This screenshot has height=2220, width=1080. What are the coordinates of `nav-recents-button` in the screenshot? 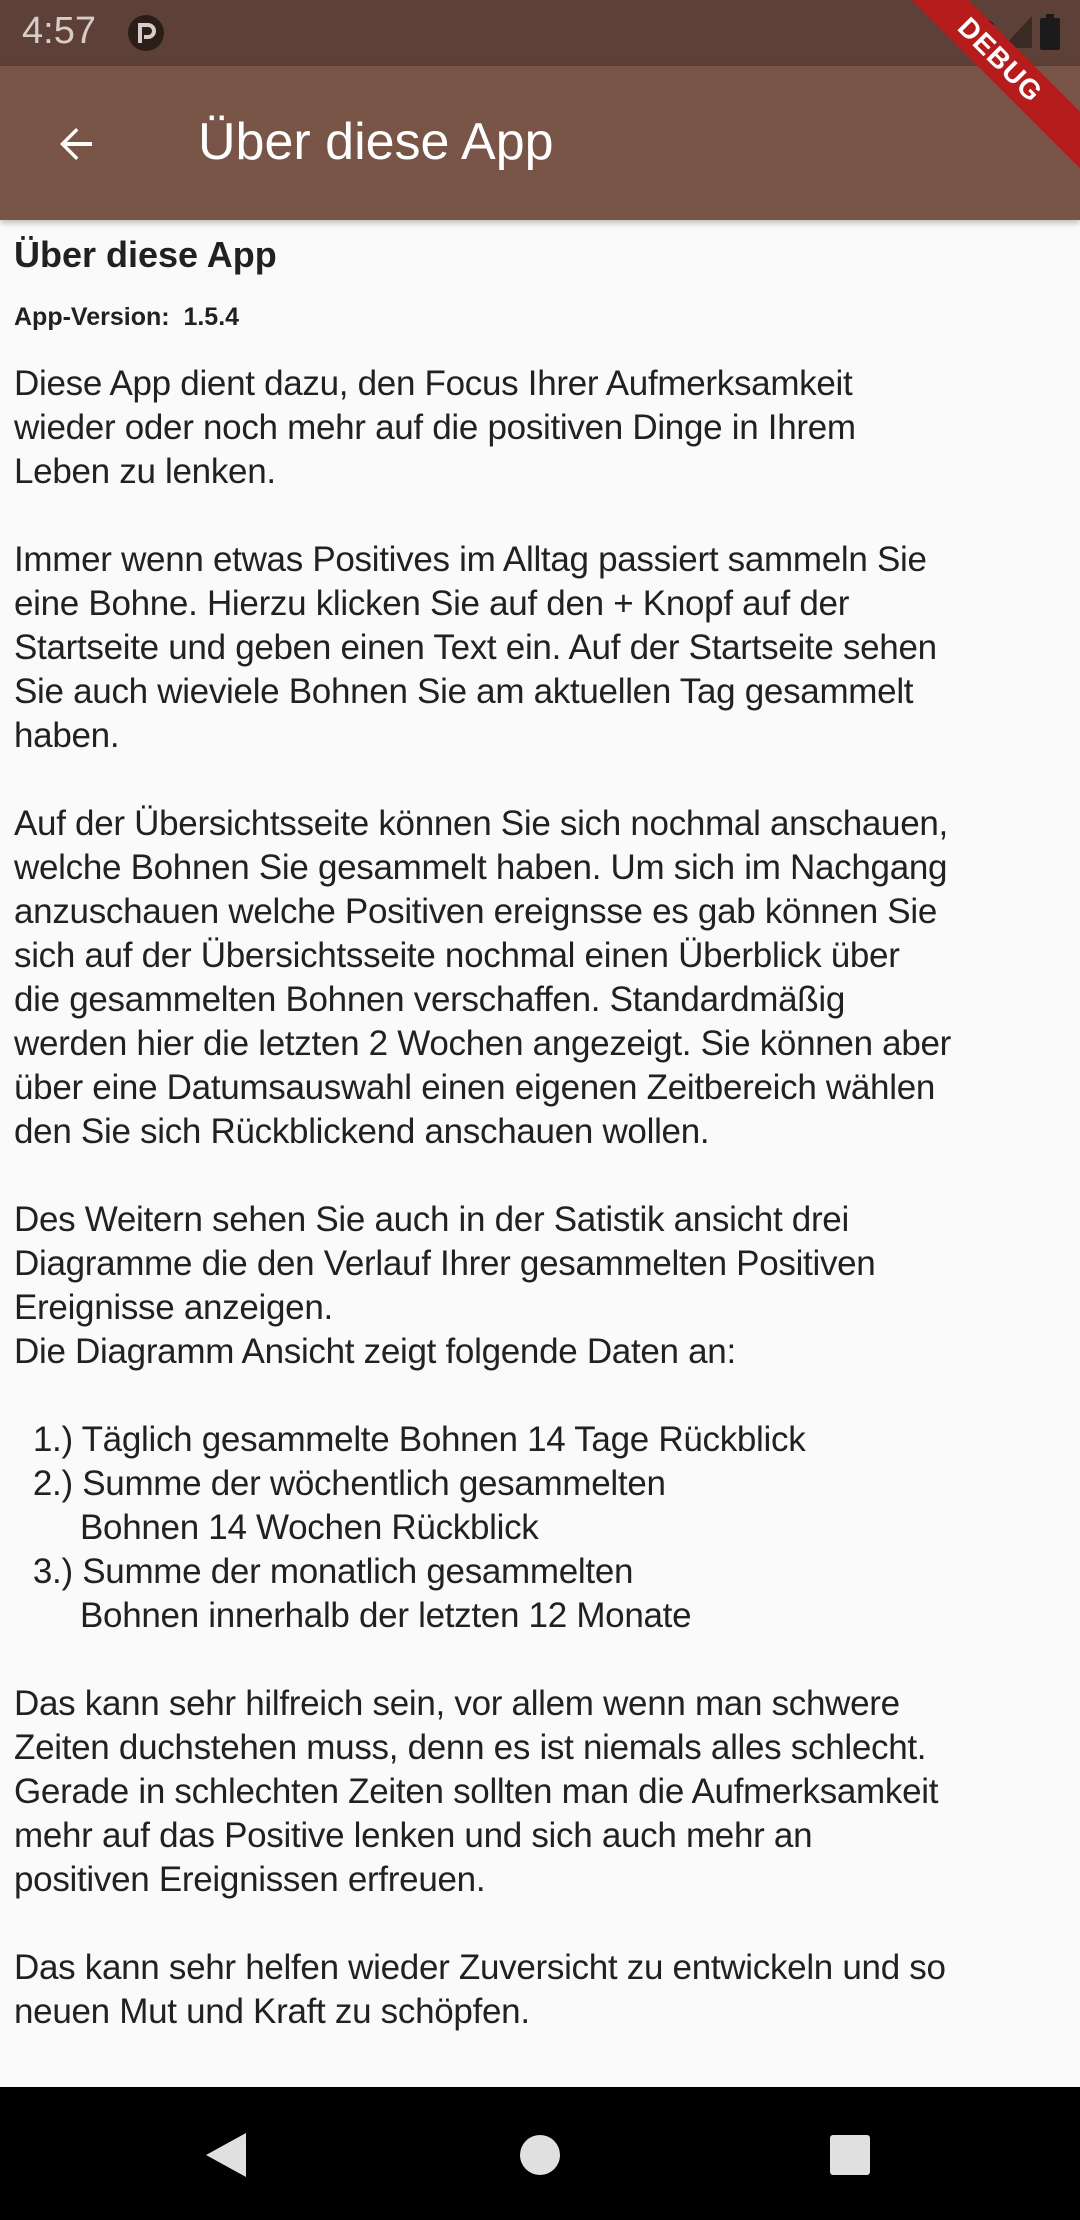 It's located at (850, 2157).